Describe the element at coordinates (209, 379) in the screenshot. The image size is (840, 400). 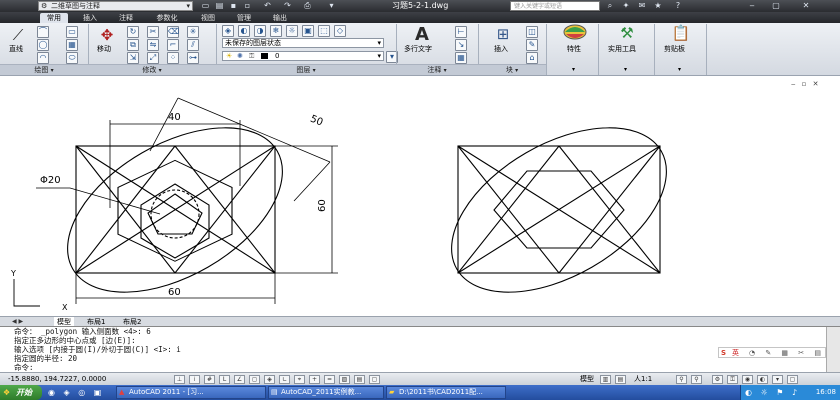
I see `grid-icon: #` at that location.